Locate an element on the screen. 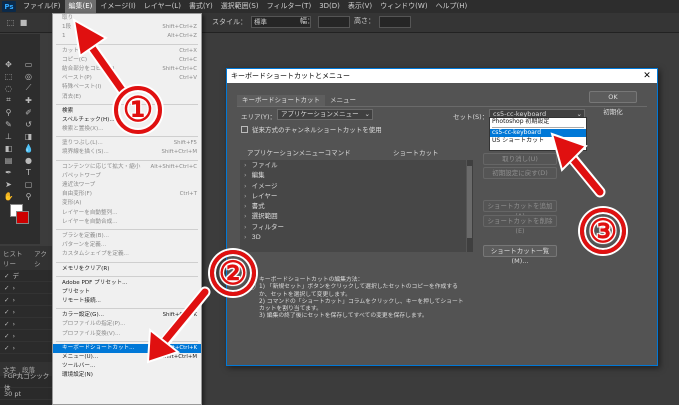 The height and width of the screenshot is (405, 679). annotation-marker-1: ① is located at coordinates (138, 110).